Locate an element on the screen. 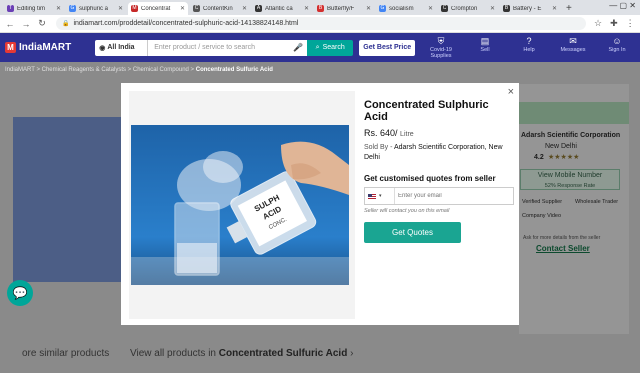 The image size is (640, 373). browser-tab: Gsocialism ✕ is located at coordinates (406, 8).